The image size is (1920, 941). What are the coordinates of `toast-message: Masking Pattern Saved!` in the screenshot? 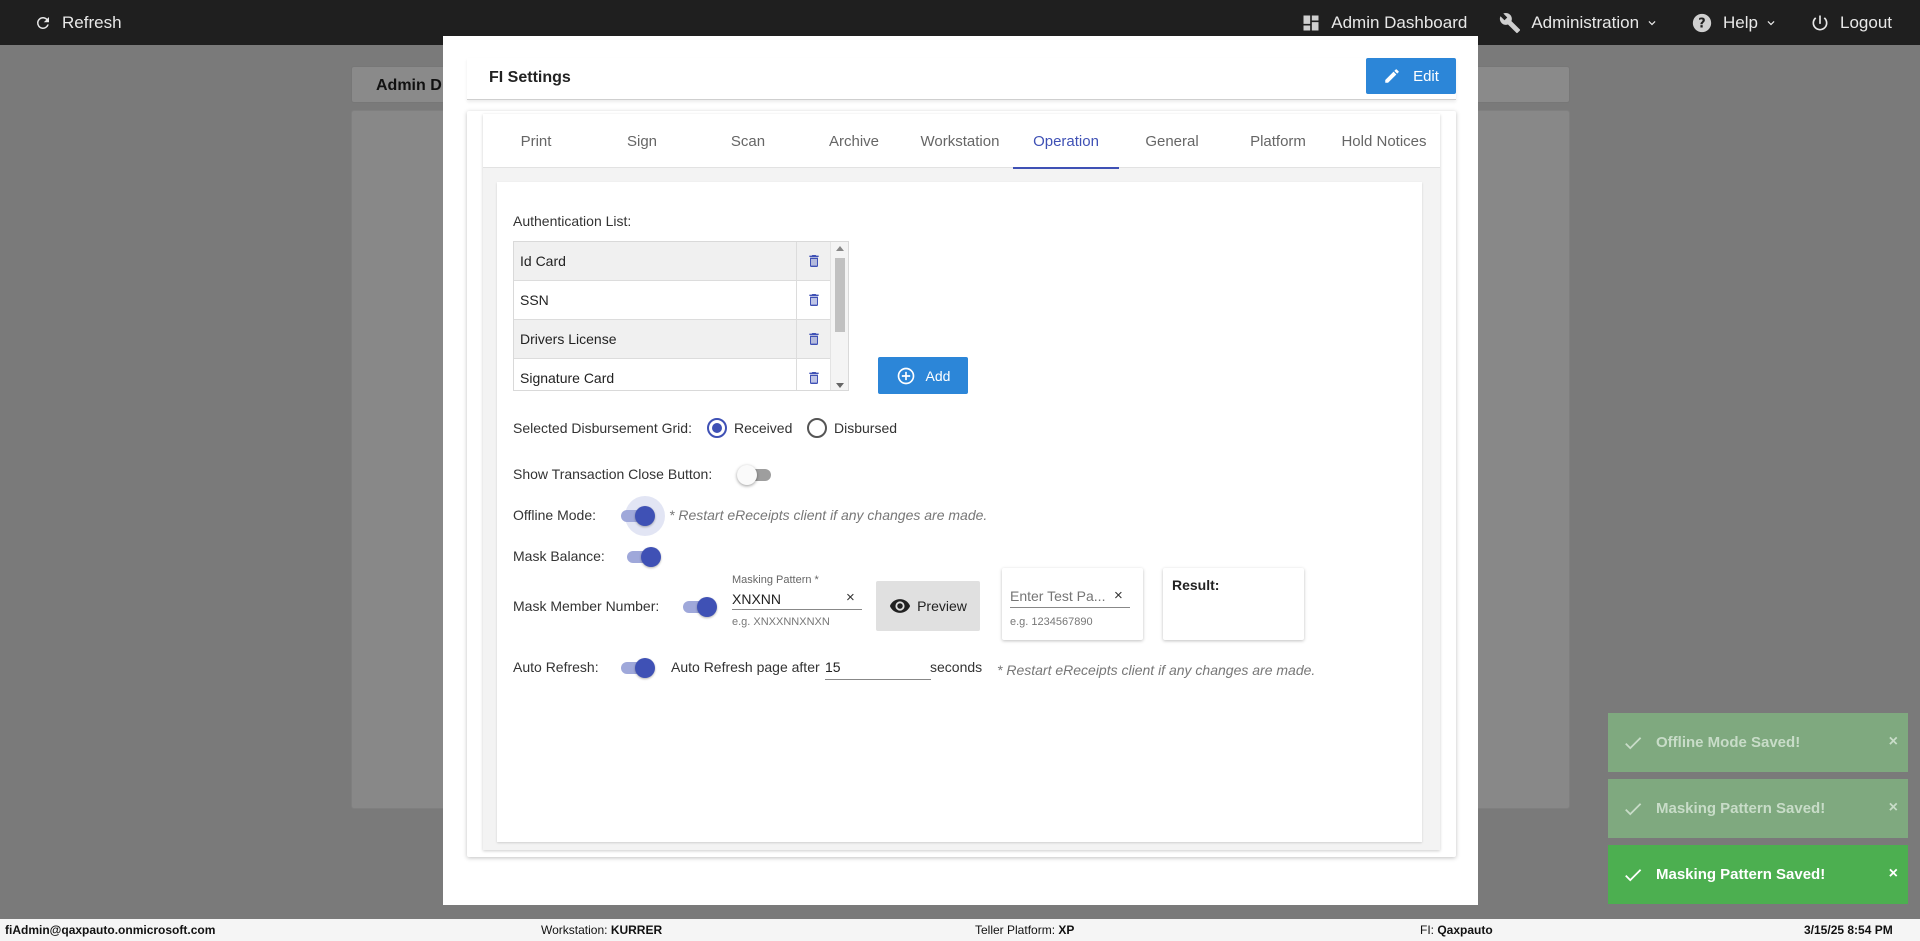 It's located at (1741, 874).